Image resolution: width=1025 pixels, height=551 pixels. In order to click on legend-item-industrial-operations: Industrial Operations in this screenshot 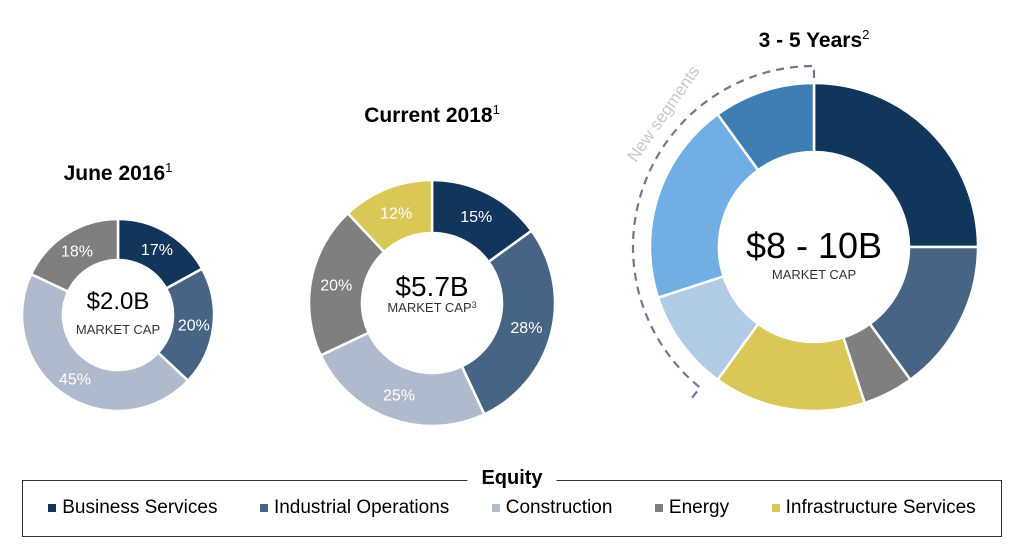, I will do `click(354, 508)`.